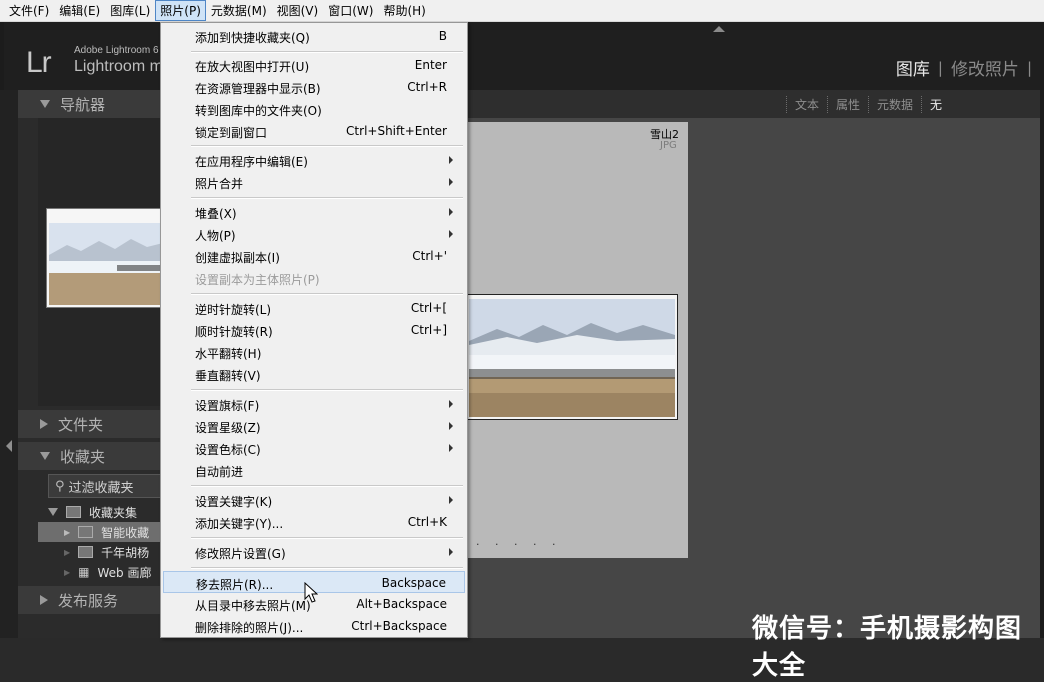  I want to click on smart-collection-icon, so click(86, 532).